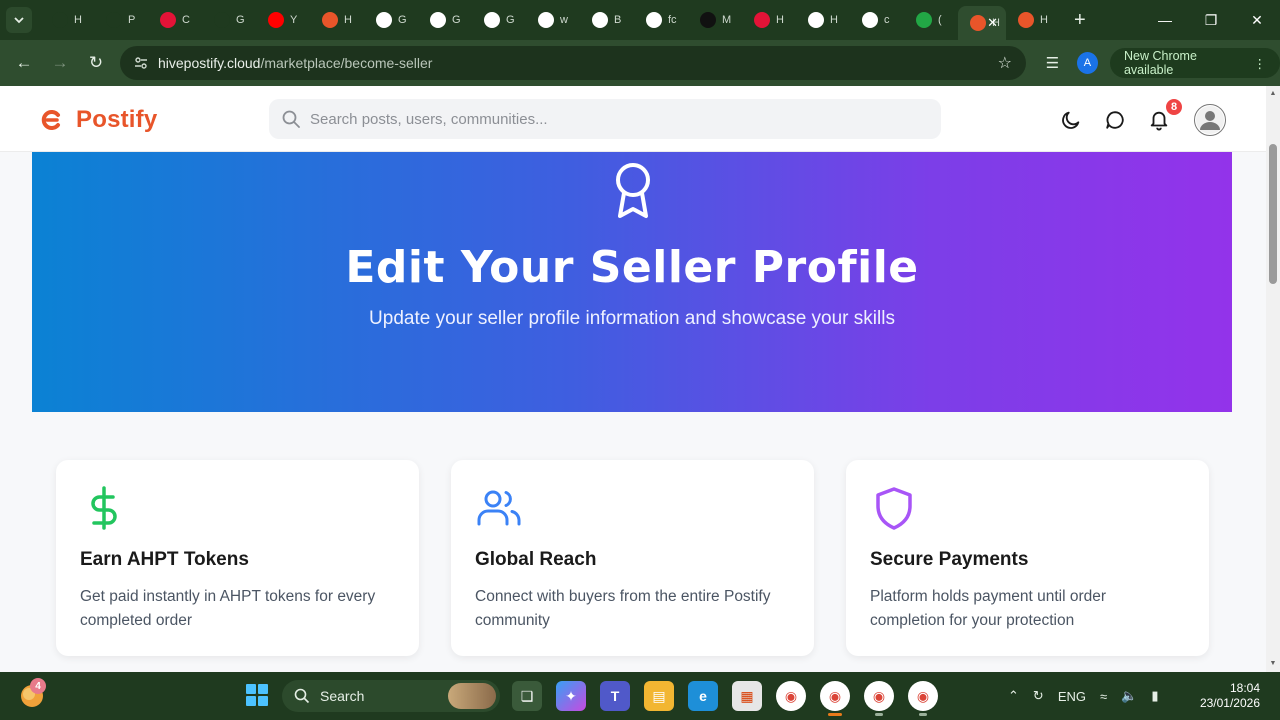 This screenshot has height=720, width=1280. I want to click on browser-tab: C, so click(175, 20).